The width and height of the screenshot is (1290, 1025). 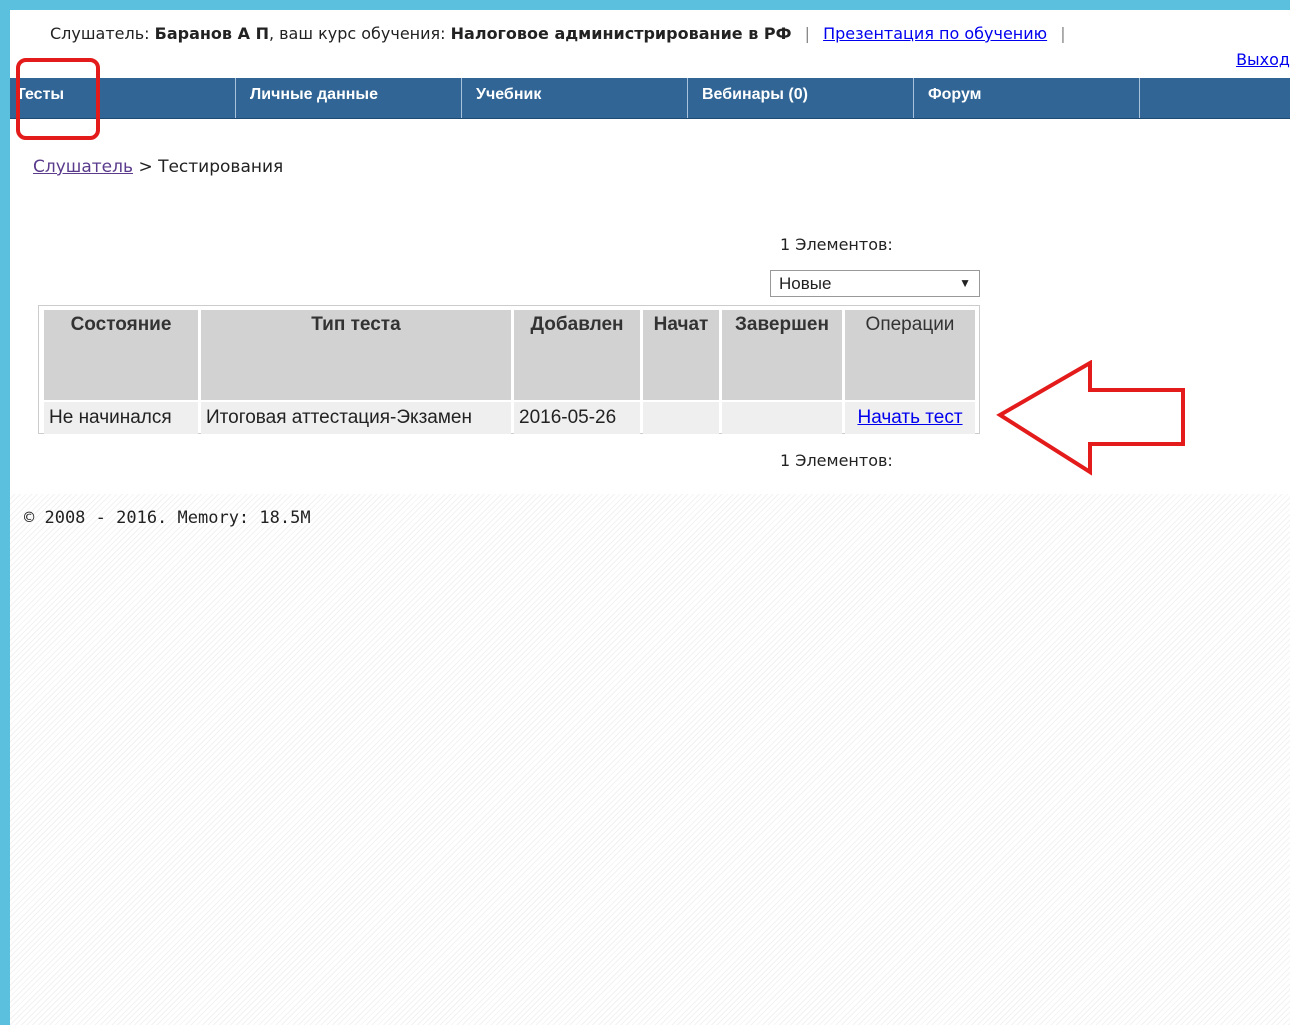 What do you see at coordinates (509, 94) in the screenshot?
I see `nav-tab-label: Учебник` at bounding box center [509, 94].